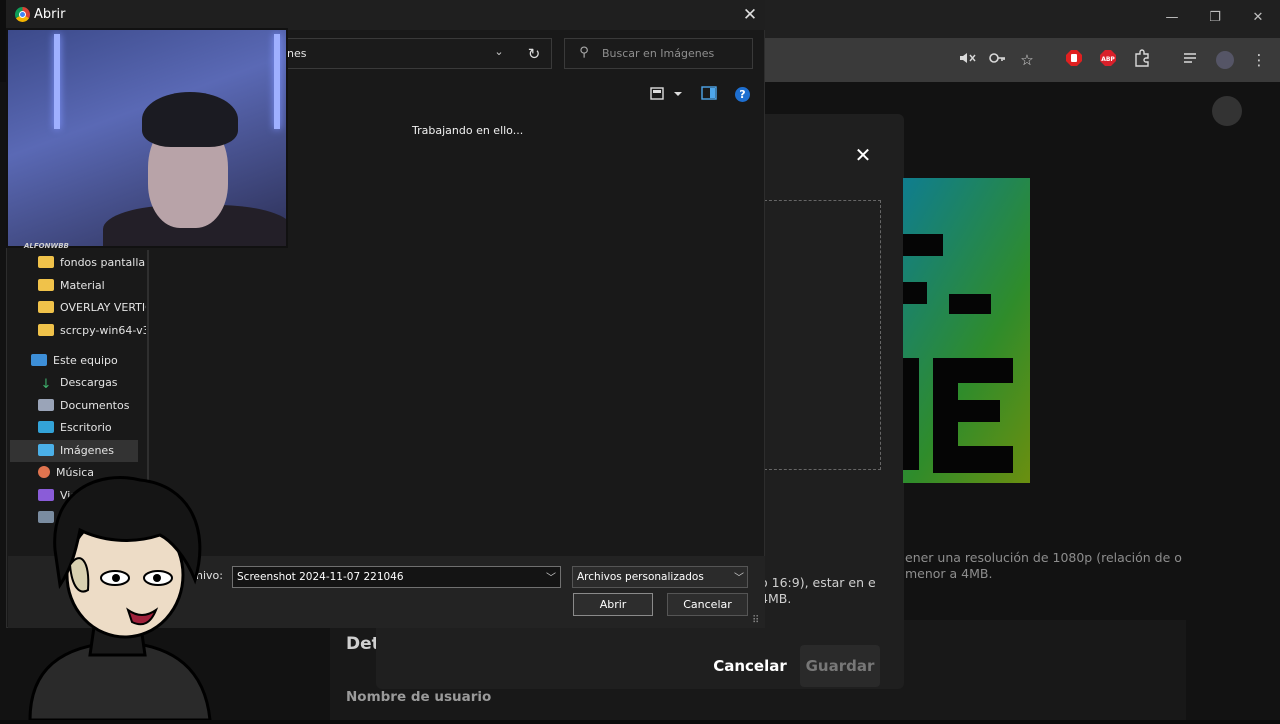 This screenshot has height=724, width=1280. Describe the element at coordinates (419, 697) in the screenshot. I see `username-label: Nombre de usuario` at that location.